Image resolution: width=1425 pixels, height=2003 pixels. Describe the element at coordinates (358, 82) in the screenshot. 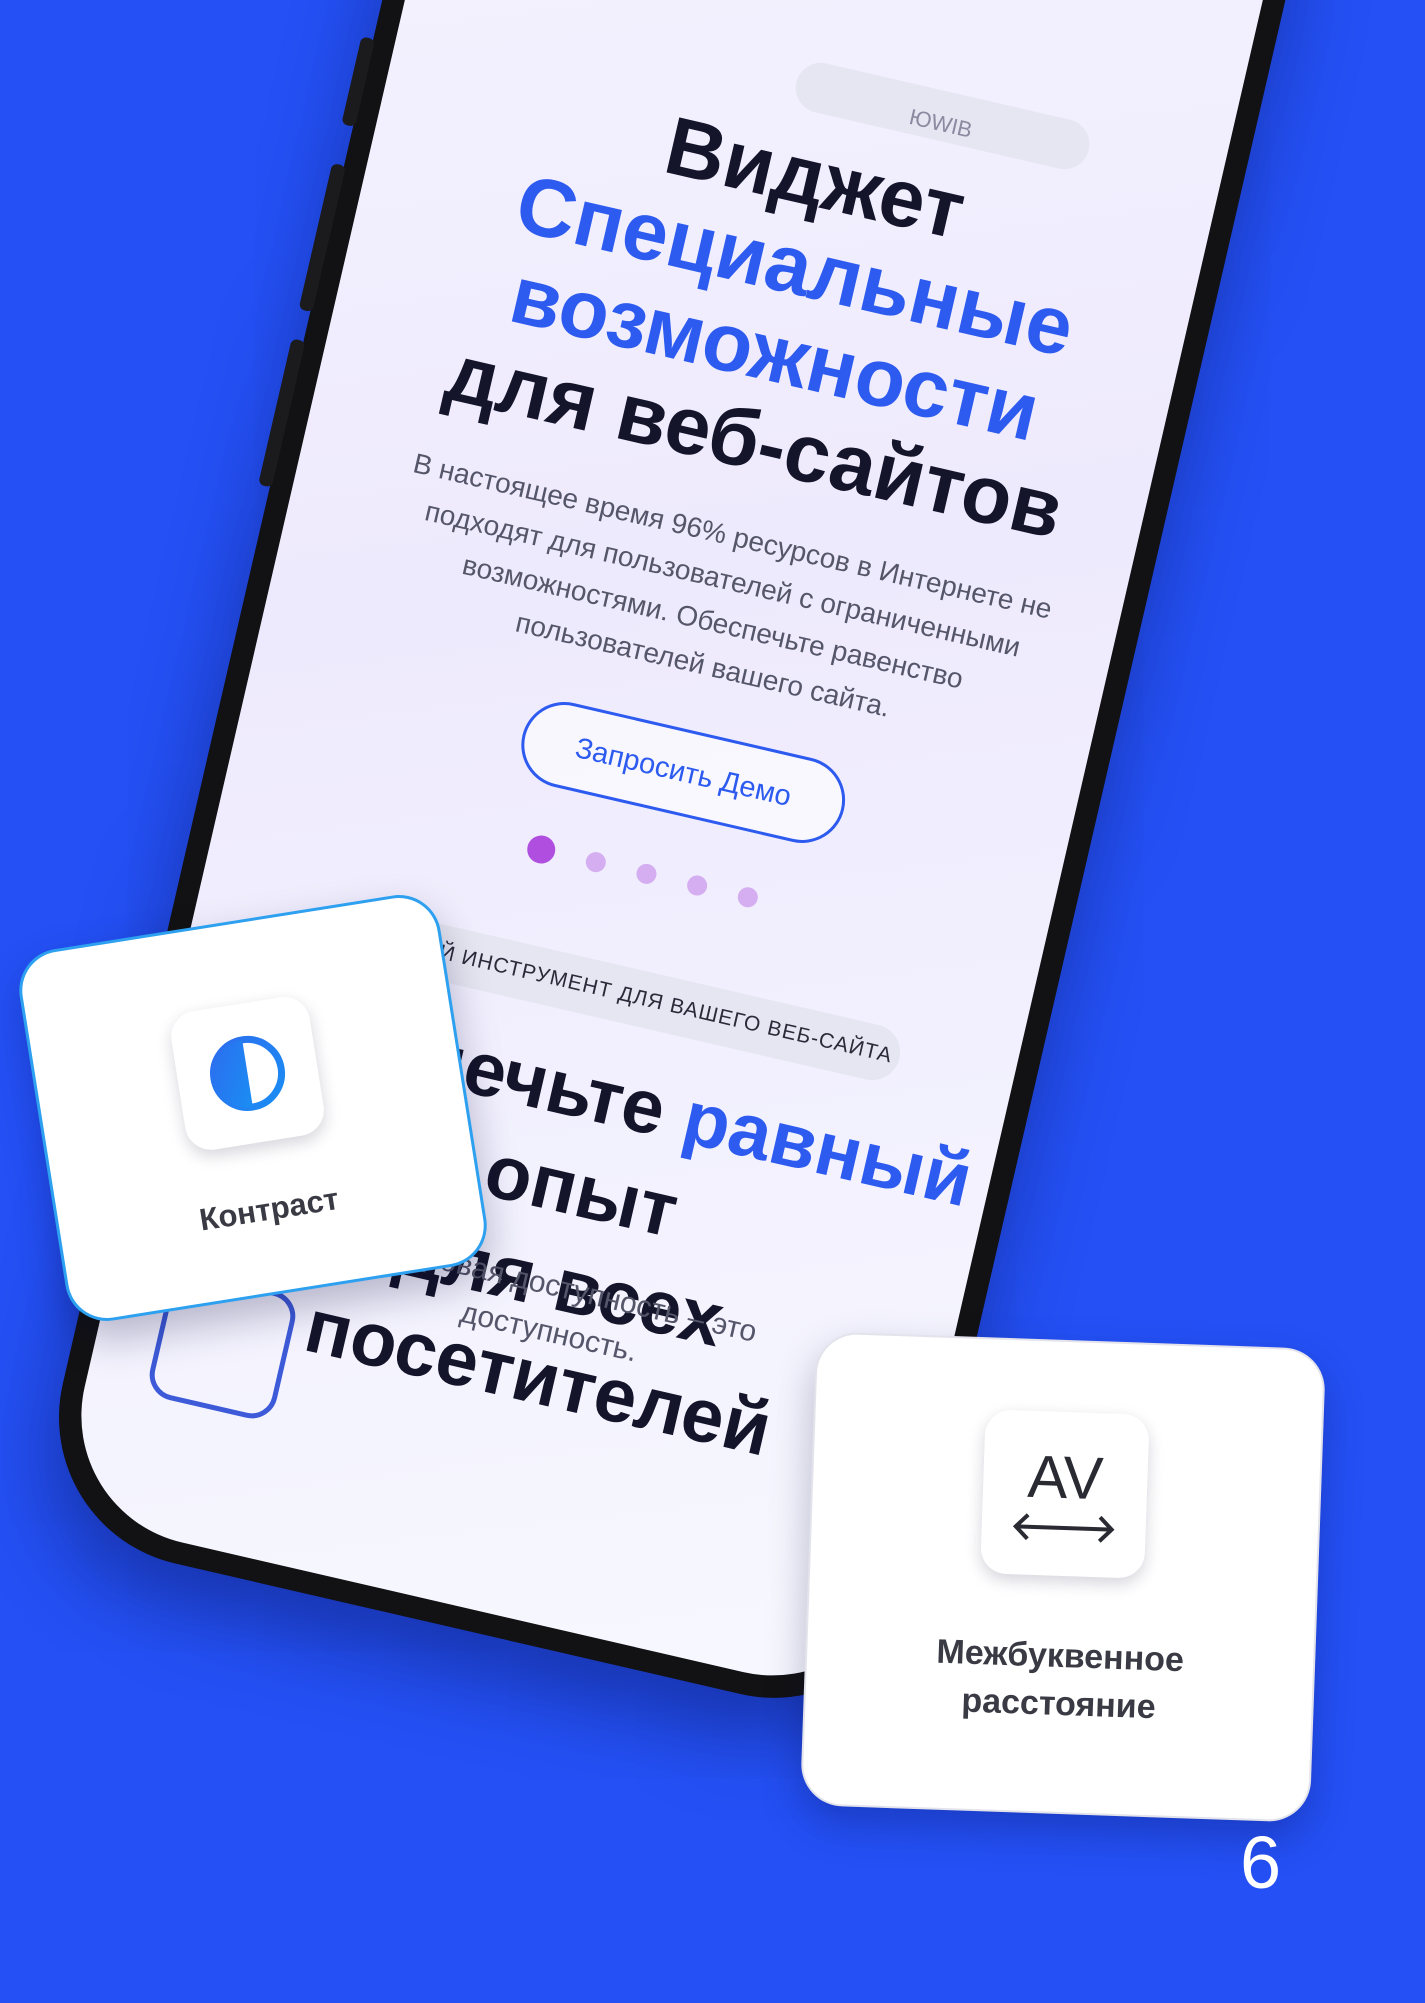

I see `phone-side-button` at that location.